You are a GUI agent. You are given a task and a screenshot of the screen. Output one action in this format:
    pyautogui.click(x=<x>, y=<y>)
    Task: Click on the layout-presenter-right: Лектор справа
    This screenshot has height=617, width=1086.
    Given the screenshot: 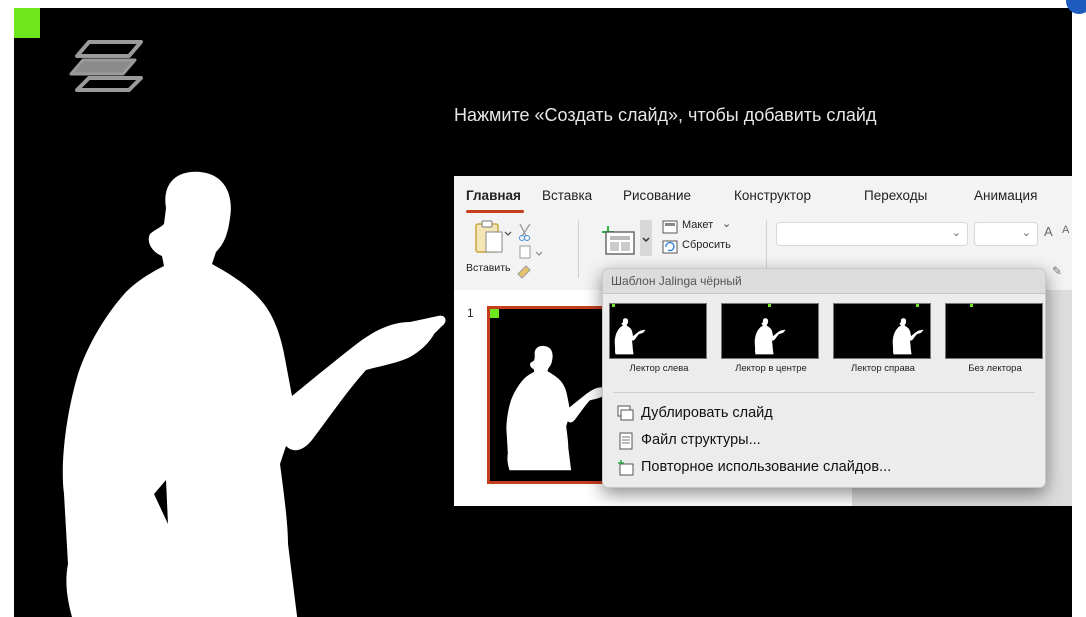 What is the action you would take?
    pyautogui.click(x=880, y=343)
    